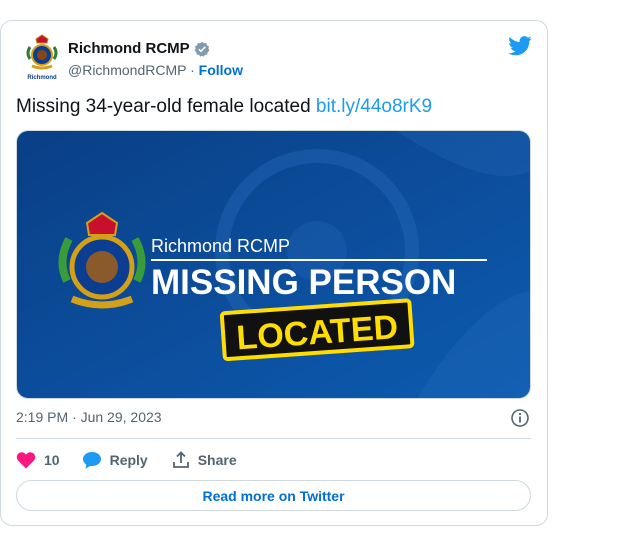  Describe the element at coordinates (217, 460) in the screenshot. I see `share-label: Share` at that location.